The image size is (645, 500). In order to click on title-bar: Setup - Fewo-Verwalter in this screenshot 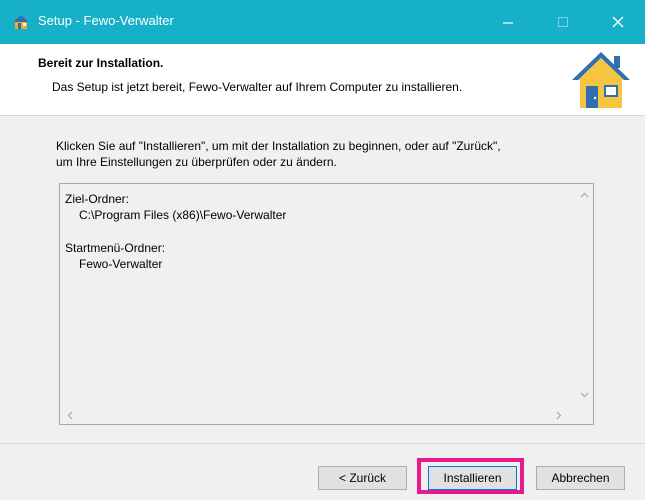, I will do `click(322, 22)`.